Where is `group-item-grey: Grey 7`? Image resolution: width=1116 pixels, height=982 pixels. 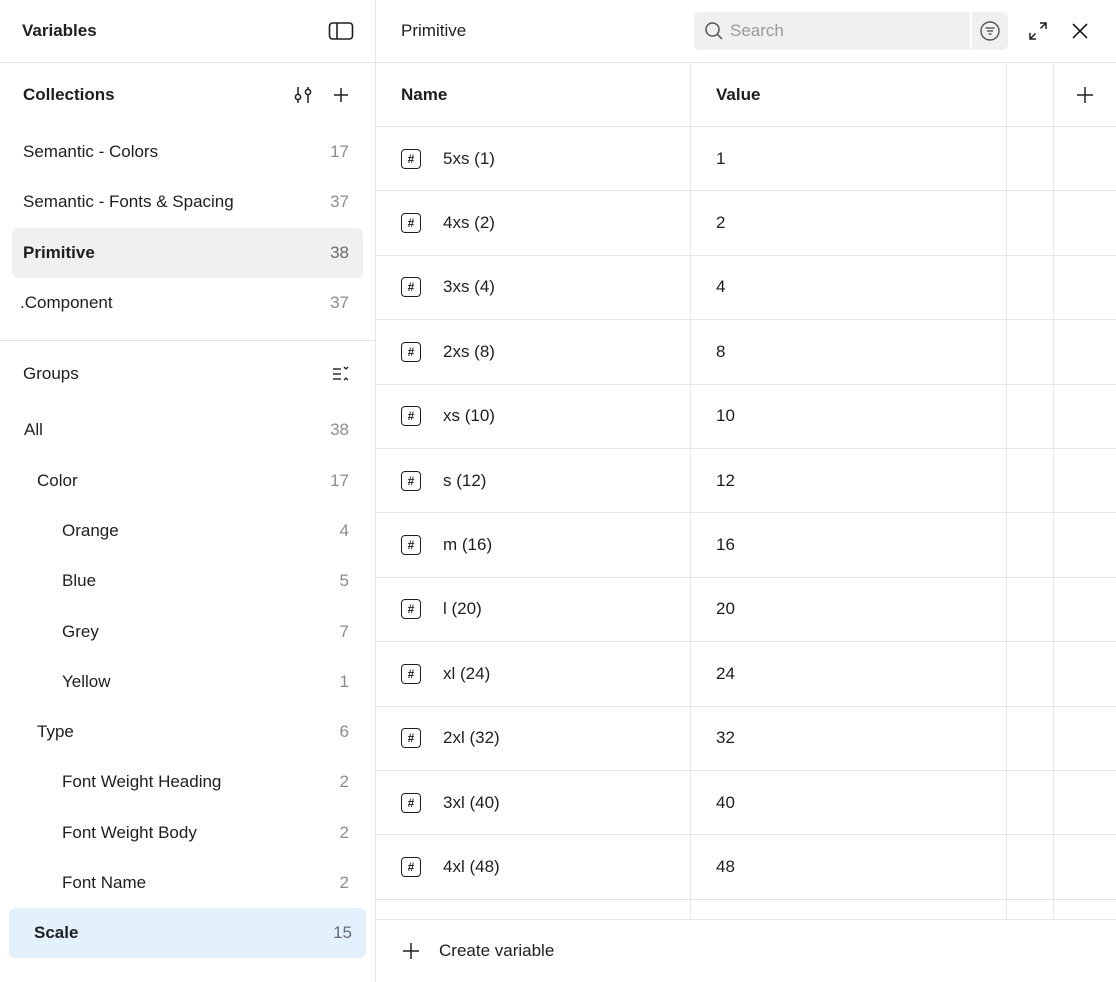 group-item-grey: Grey 7 is located at coordinates (187, 631).